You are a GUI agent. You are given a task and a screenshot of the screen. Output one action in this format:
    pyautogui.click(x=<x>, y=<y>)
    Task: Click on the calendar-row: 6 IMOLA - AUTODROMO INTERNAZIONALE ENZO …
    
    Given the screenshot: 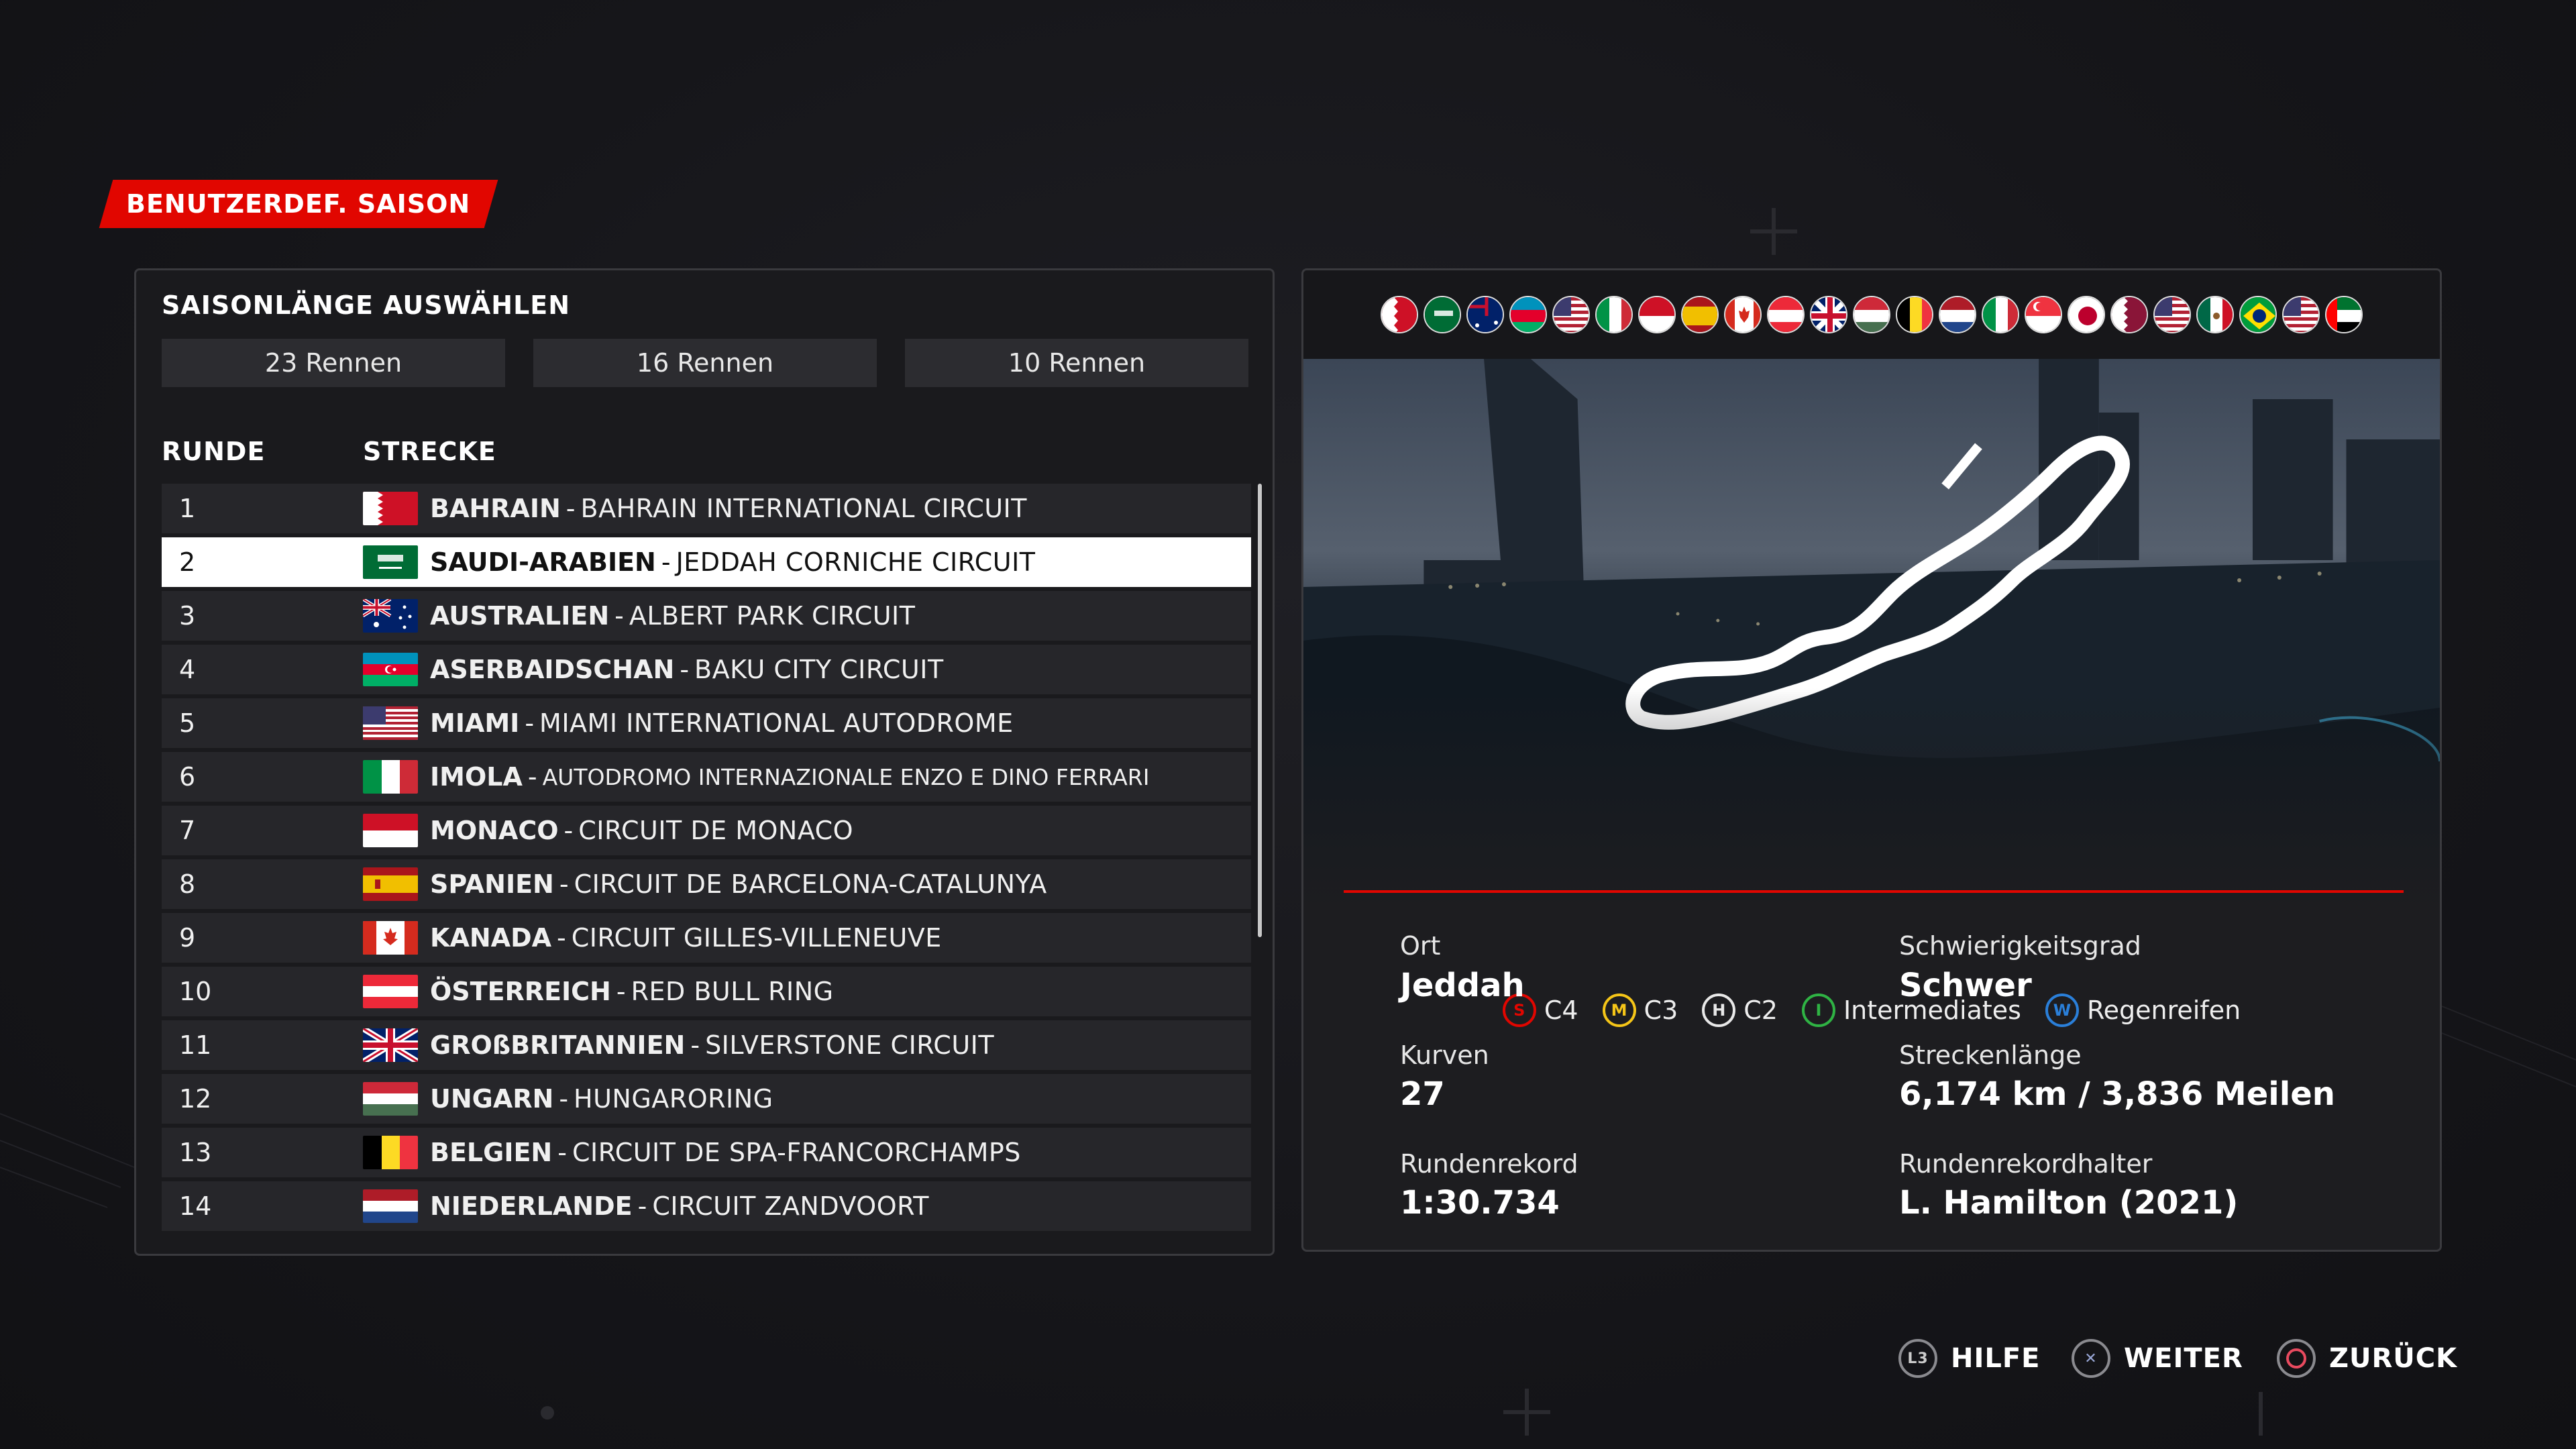 What is the action you would take?
    pyautogui.click(x=706, y=777)
    